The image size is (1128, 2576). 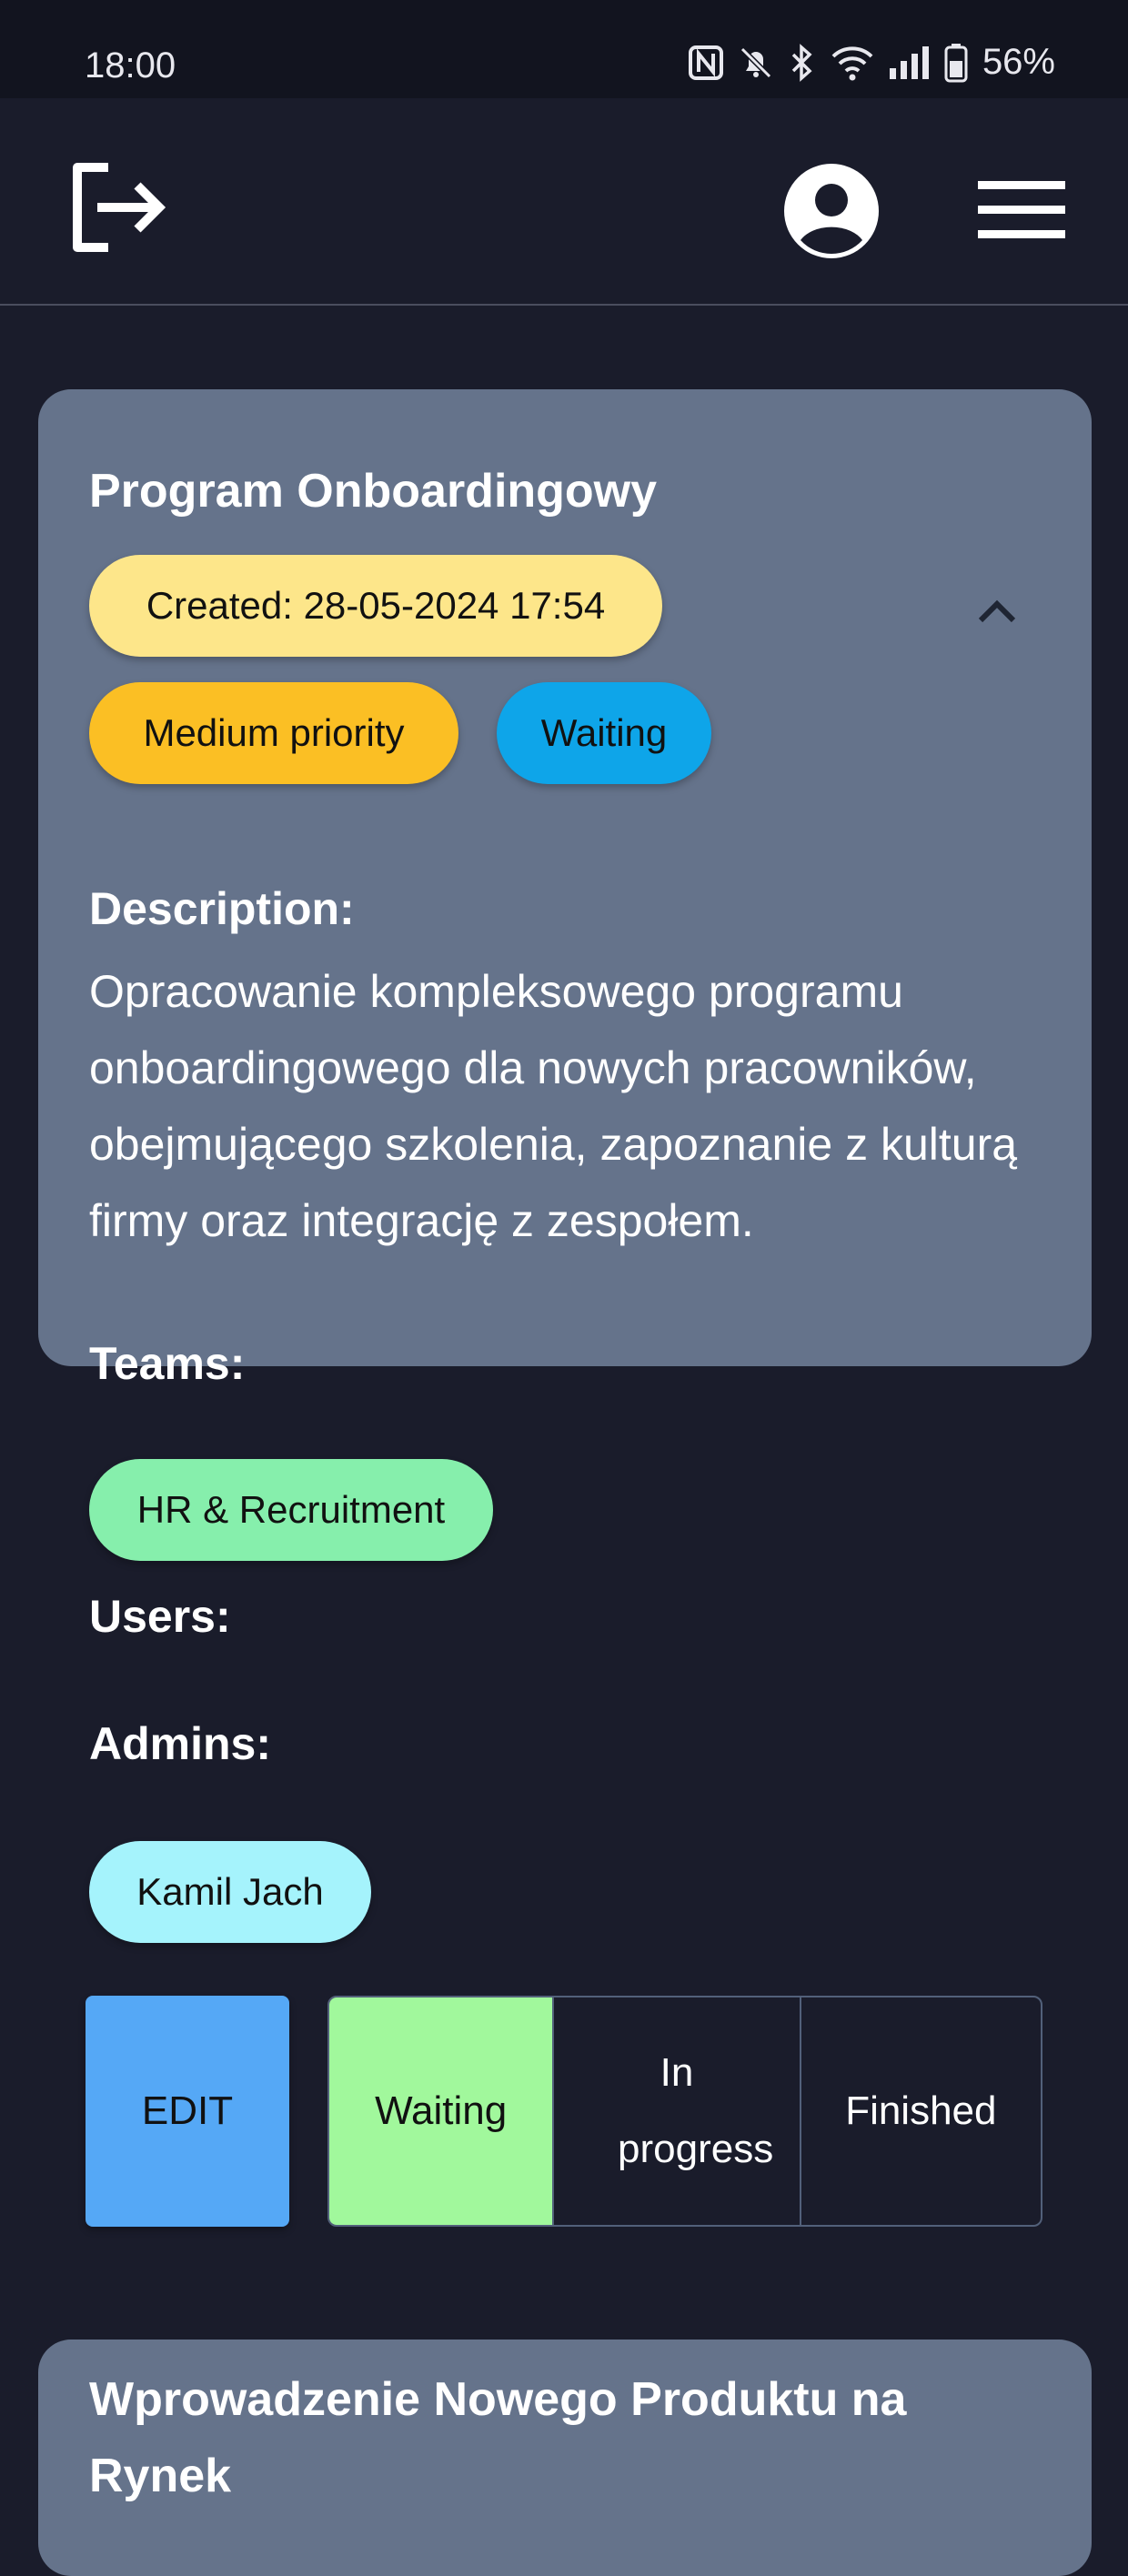 What do you see at coordinates (187, 2111) in the screenshot?
I see `edit-button: EDIT` at bounding box center [187, 2111].